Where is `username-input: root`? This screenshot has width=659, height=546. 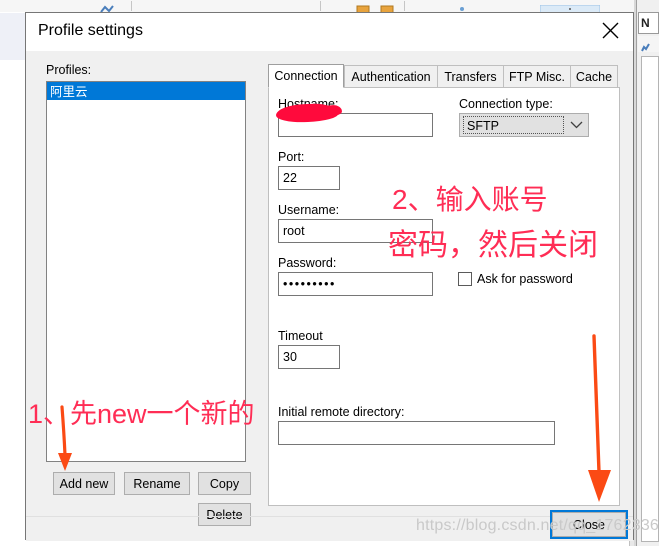 username-input: root is located at coordinates (355, 231).